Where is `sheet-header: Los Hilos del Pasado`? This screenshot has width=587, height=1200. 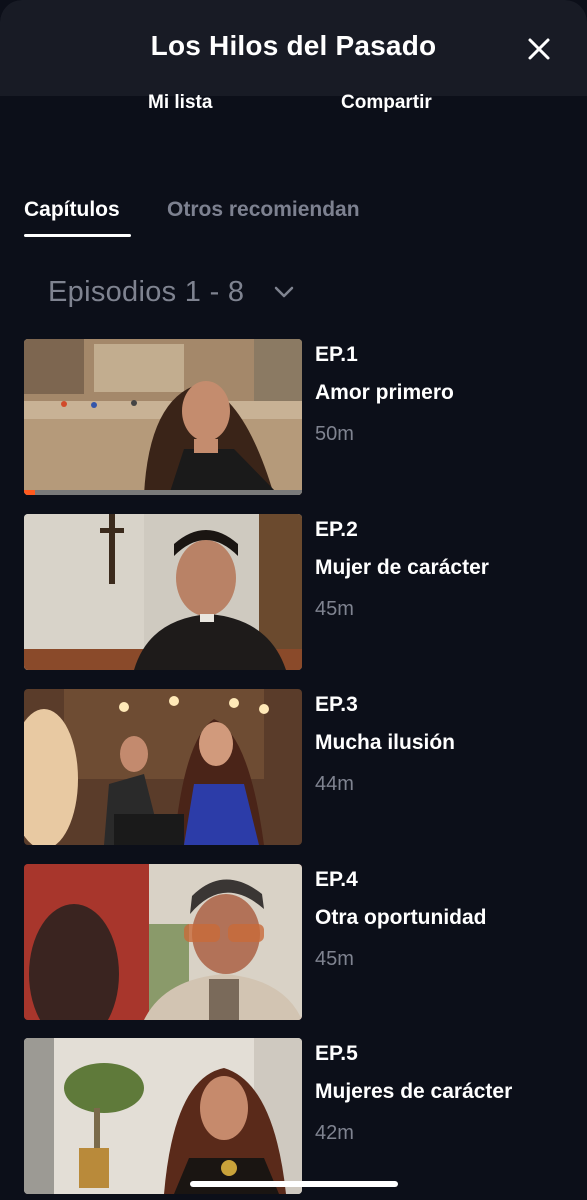
sheet-header: Los Hilos del Pasado is located at coordinates (293, 48).